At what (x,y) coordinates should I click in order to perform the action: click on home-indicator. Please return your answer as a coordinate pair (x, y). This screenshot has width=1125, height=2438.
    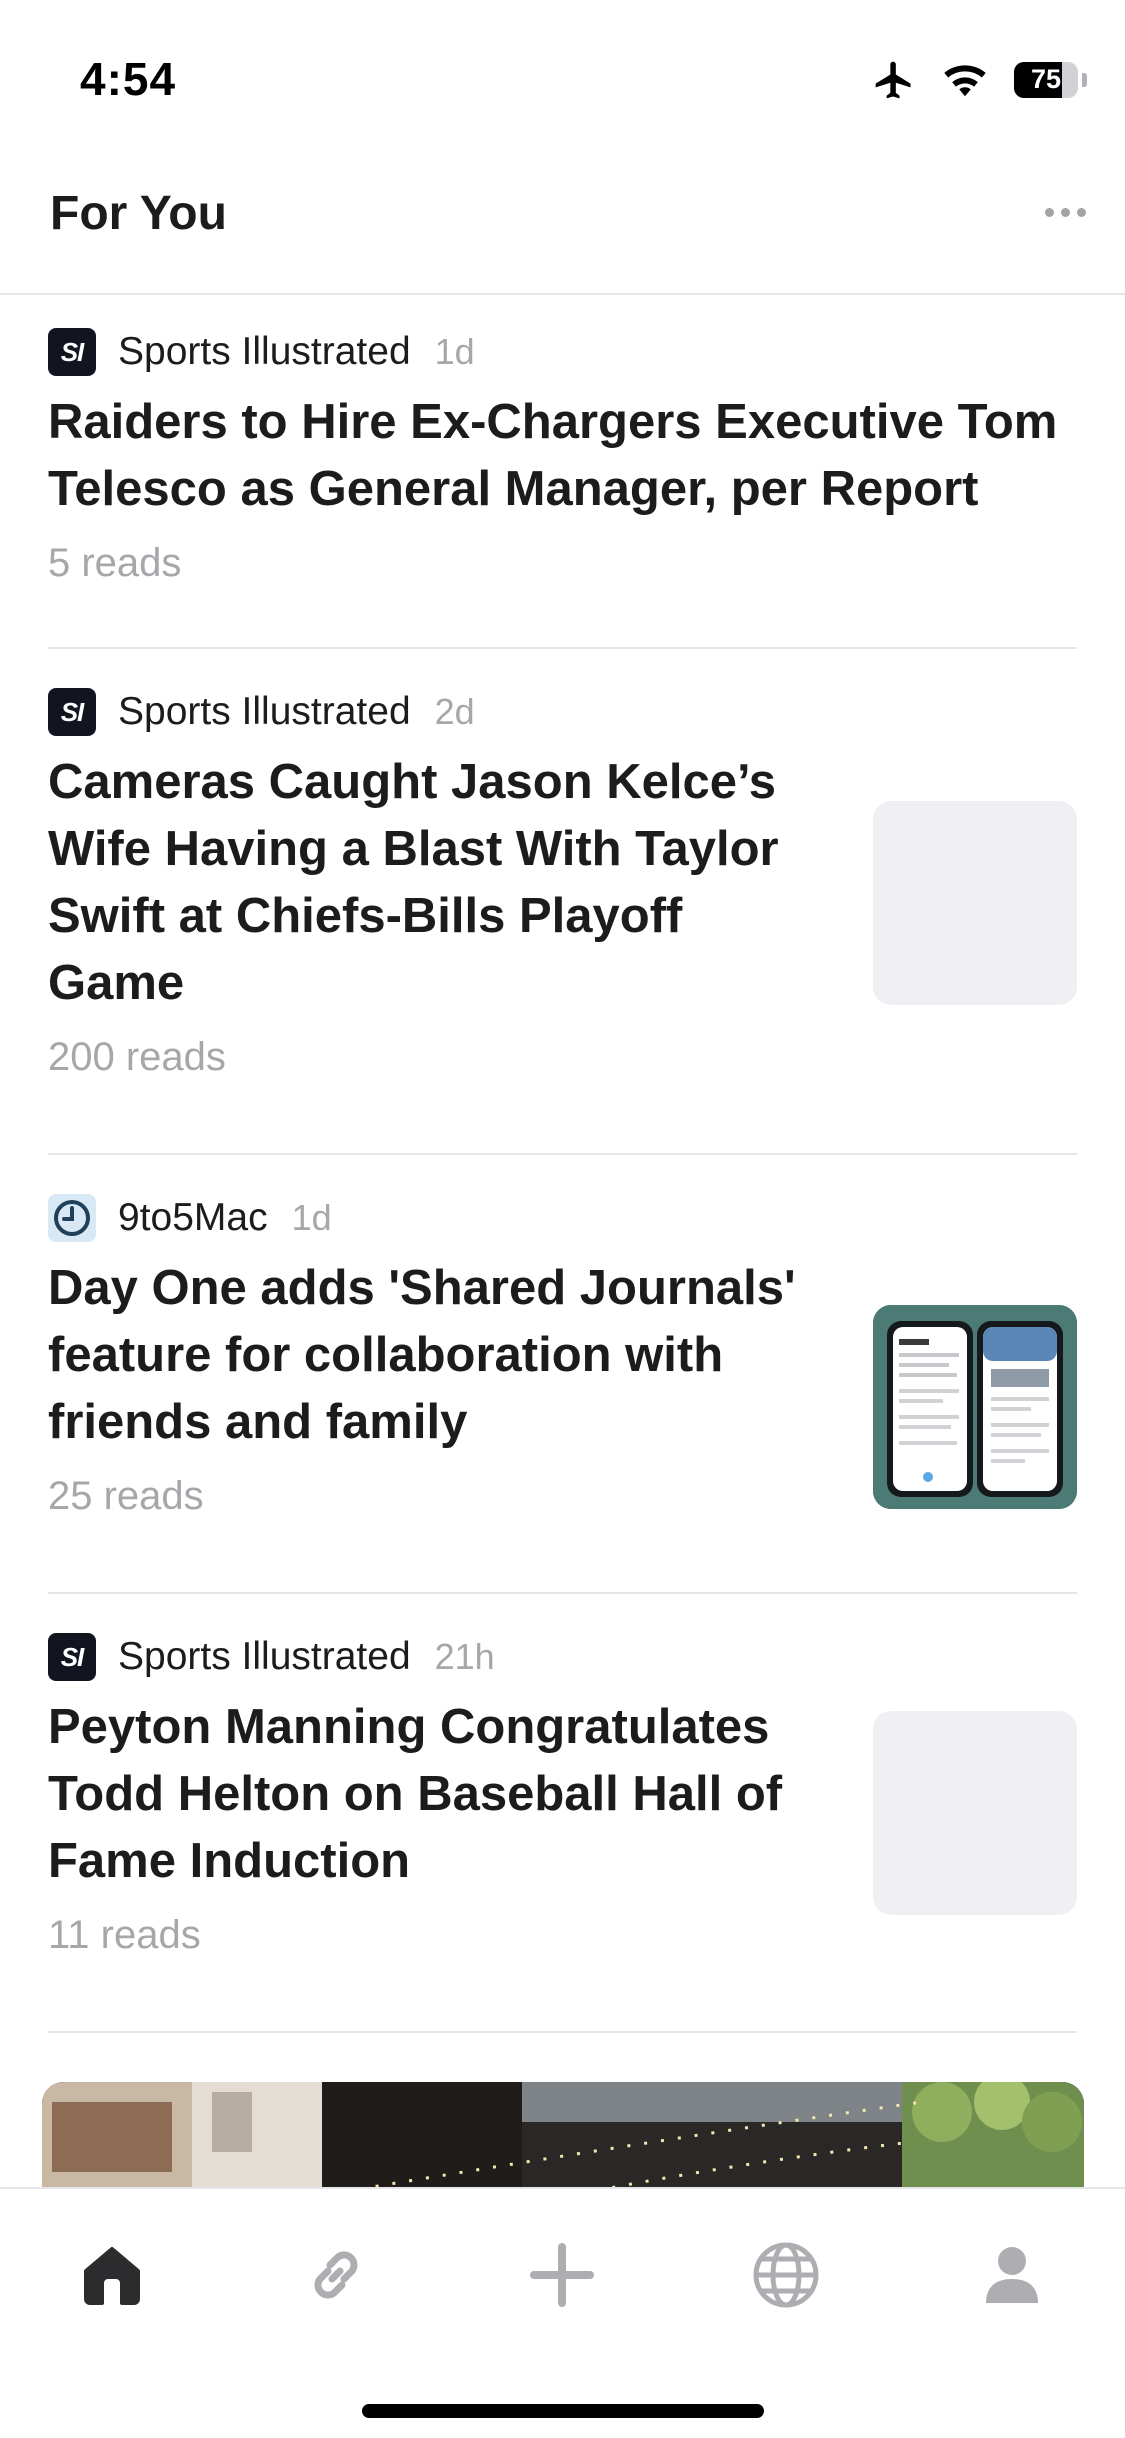
    Looking at the image, I should click on (563, 2411).